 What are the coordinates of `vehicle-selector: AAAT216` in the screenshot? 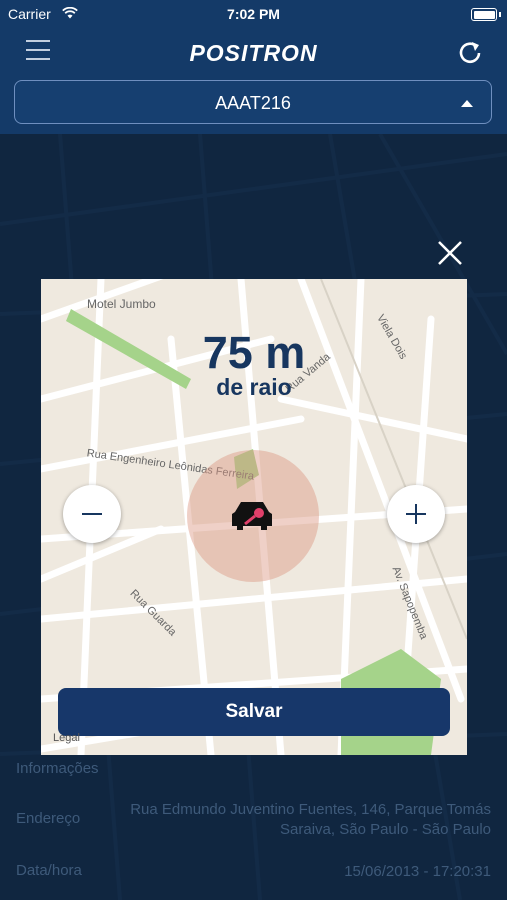 It's located at (253, 102).